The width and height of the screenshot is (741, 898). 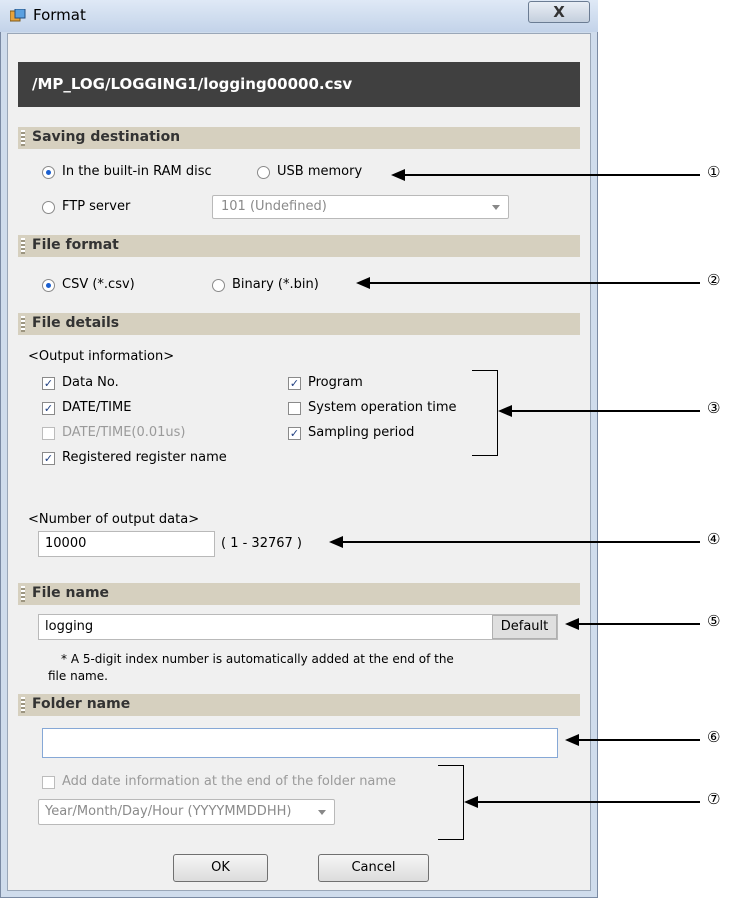 I want to click on close-icon: X, so click(x=559, y=12).